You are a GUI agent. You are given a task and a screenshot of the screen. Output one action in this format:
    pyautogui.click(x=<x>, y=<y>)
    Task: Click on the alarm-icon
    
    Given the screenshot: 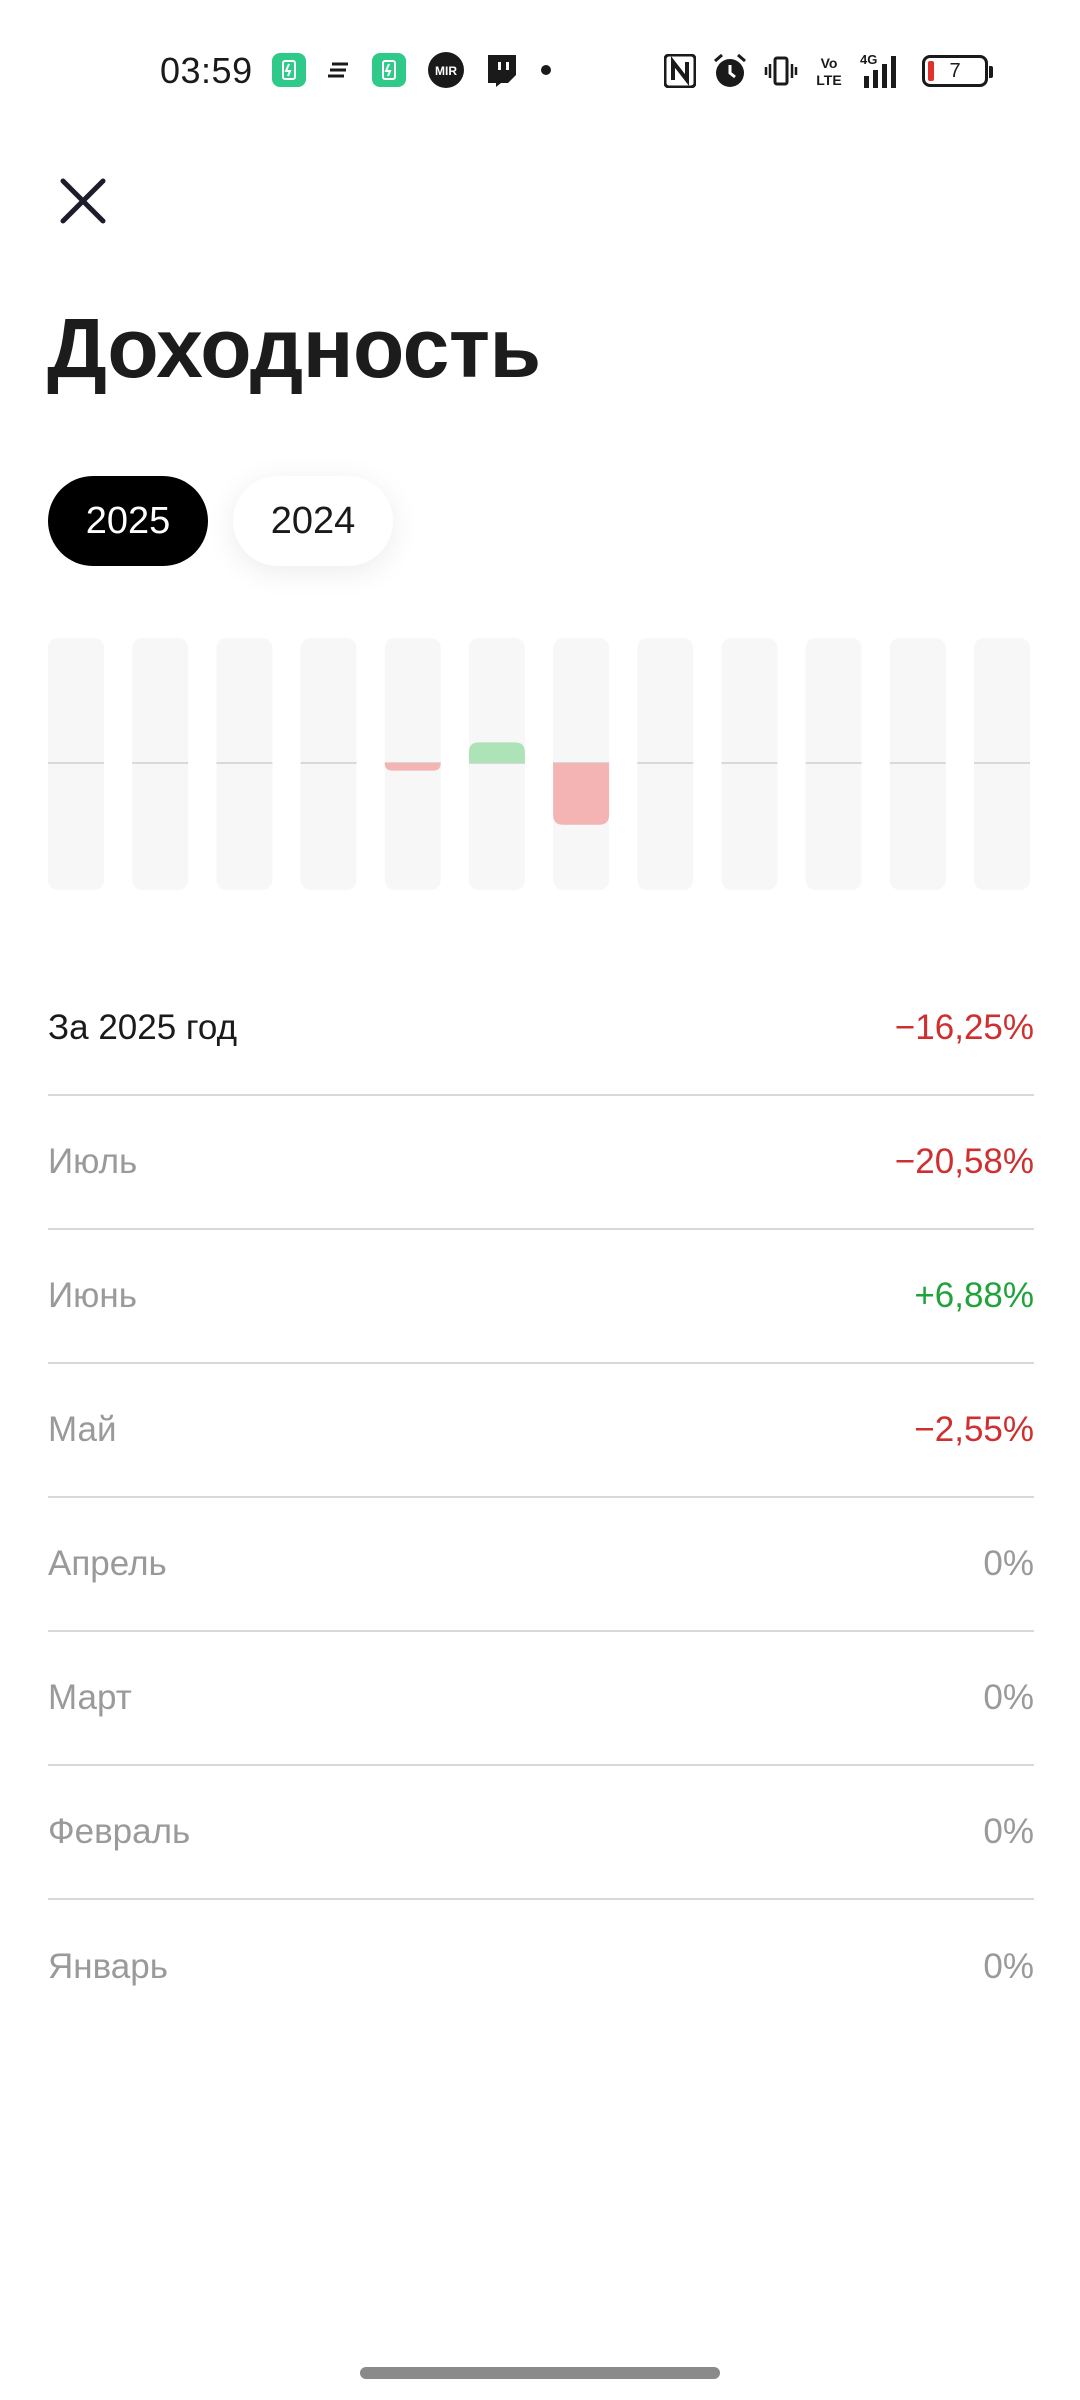 What is the action you would take?
    pyautogui.click(x=730, y=71)
    